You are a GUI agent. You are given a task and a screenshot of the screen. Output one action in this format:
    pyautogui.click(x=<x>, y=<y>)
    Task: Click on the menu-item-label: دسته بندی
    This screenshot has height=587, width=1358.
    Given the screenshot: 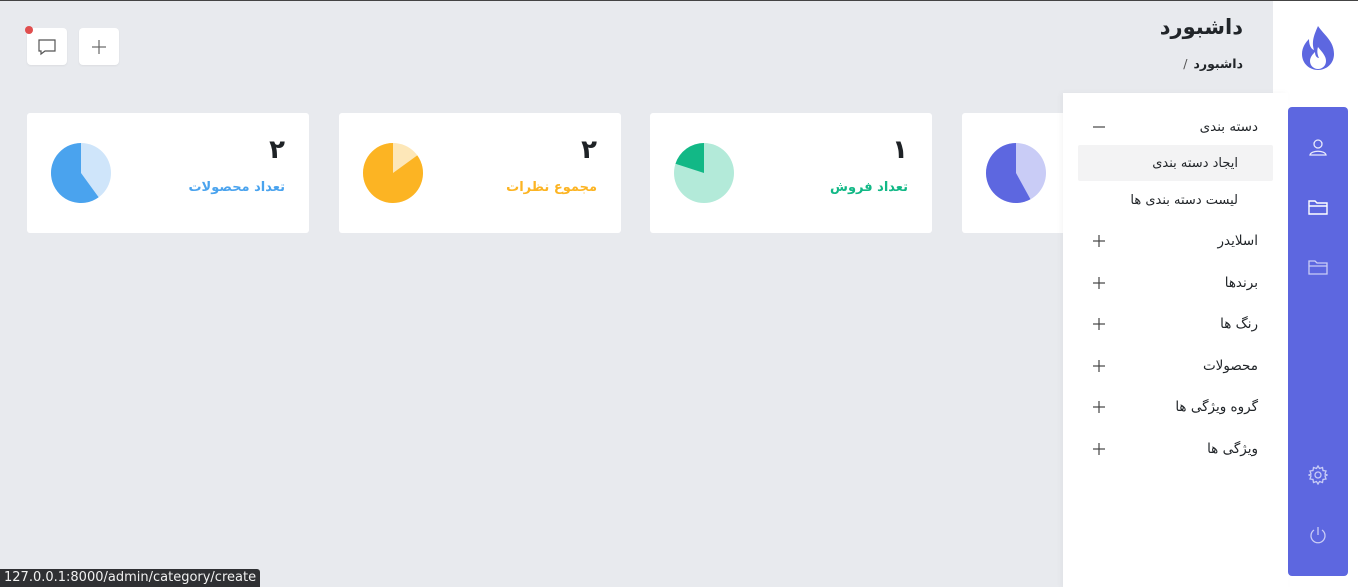 What is the action you would take?
    pyautogui.click(x=1228, y=127)
    